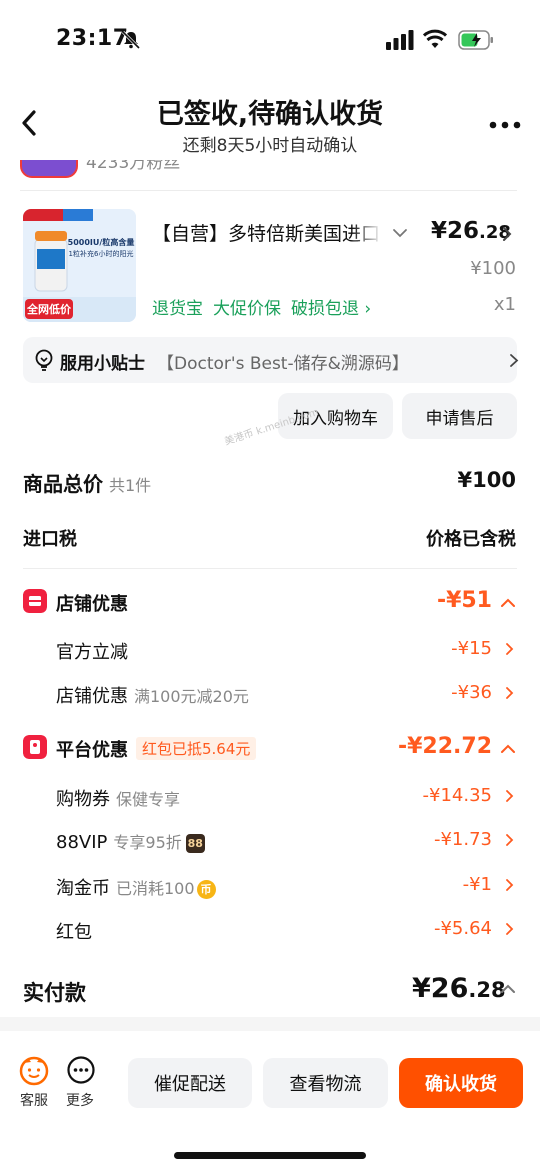  I want to click on service-label: 客服, so click(34, 1101).